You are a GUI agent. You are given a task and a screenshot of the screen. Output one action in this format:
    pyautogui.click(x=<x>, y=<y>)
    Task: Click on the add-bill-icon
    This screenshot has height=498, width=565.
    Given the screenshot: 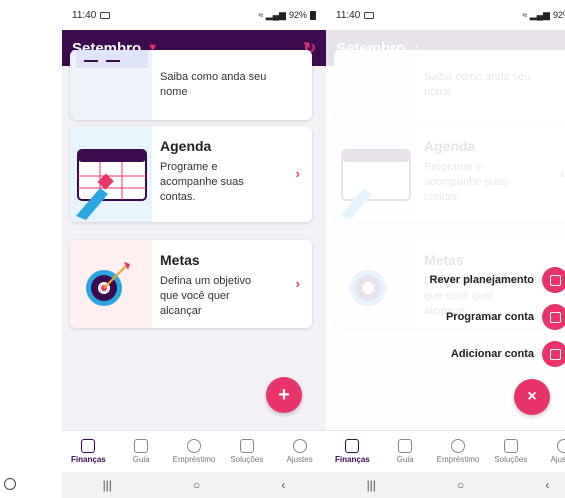 What is the action you would take?
    pyautogui.click(x=555, y=354)
    